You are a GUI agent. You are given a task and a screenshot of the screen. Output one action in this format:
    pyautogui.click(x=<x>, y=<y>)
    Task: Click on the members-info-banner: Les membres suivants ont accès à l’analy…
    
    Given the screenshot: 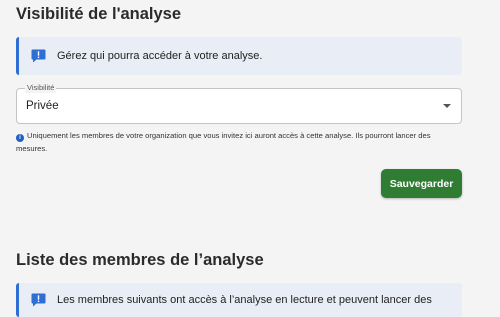 What is the action you would take?
    pyautogui.click(x=239, y=300)
    